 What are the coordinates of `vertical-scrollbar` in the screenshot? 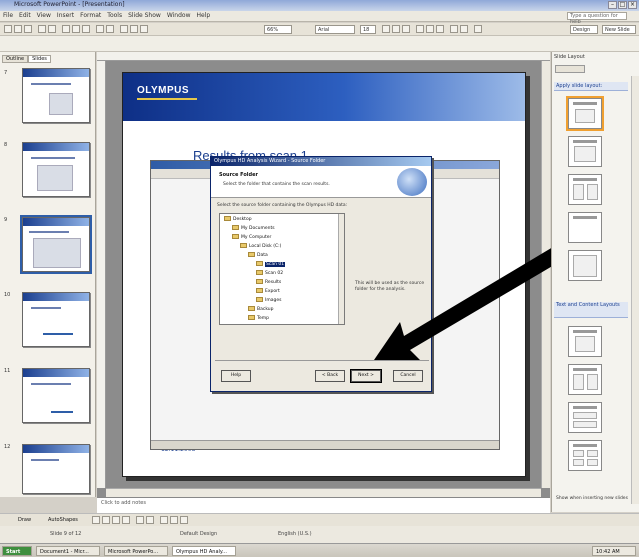 It's located at (545, 274).